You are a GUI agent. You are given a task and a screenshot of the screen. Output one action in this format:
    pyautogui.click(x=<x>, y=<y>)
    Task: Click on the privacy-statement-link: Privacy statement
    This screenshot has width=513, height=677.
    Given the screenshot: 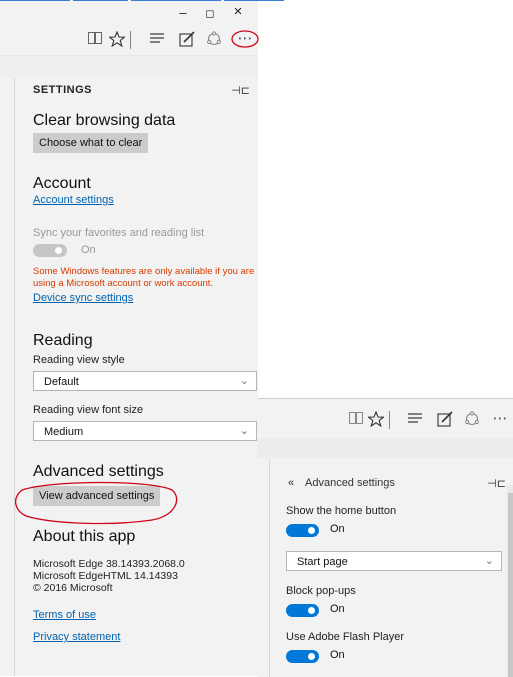 What is the action you would take?
    pyautogui.click(x=76, y=637)
    